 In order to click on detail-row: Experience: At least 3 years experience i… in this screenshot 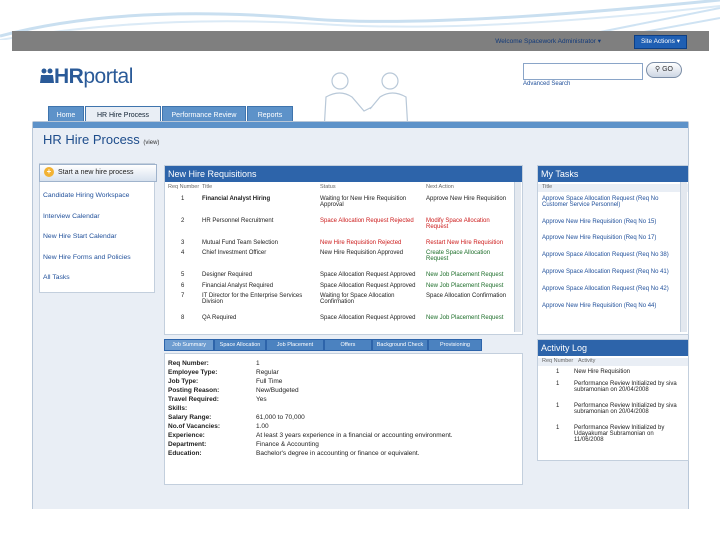, I will do `click(343, 436)`.